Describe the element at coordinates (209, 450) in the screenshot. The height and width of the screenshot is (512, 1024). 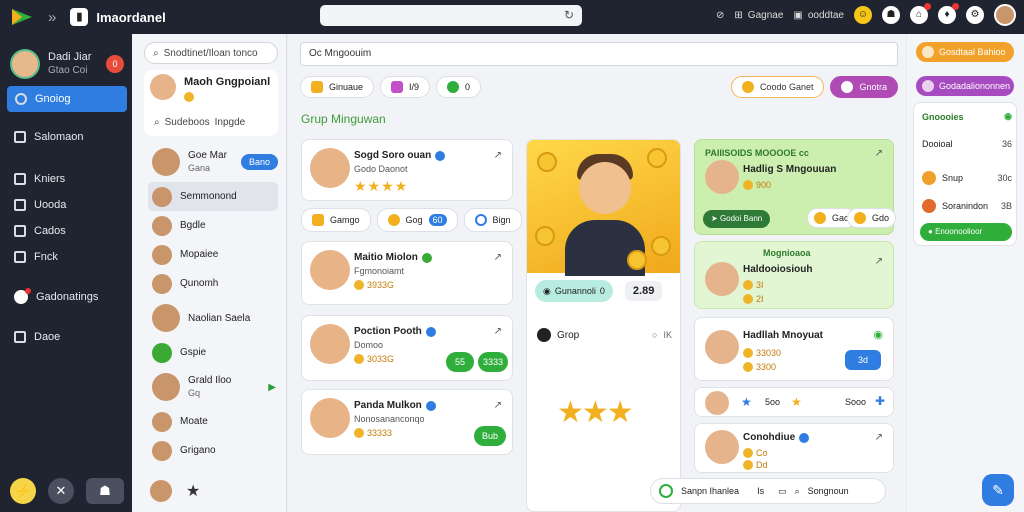
I see `list-item: Grigano` at that location.